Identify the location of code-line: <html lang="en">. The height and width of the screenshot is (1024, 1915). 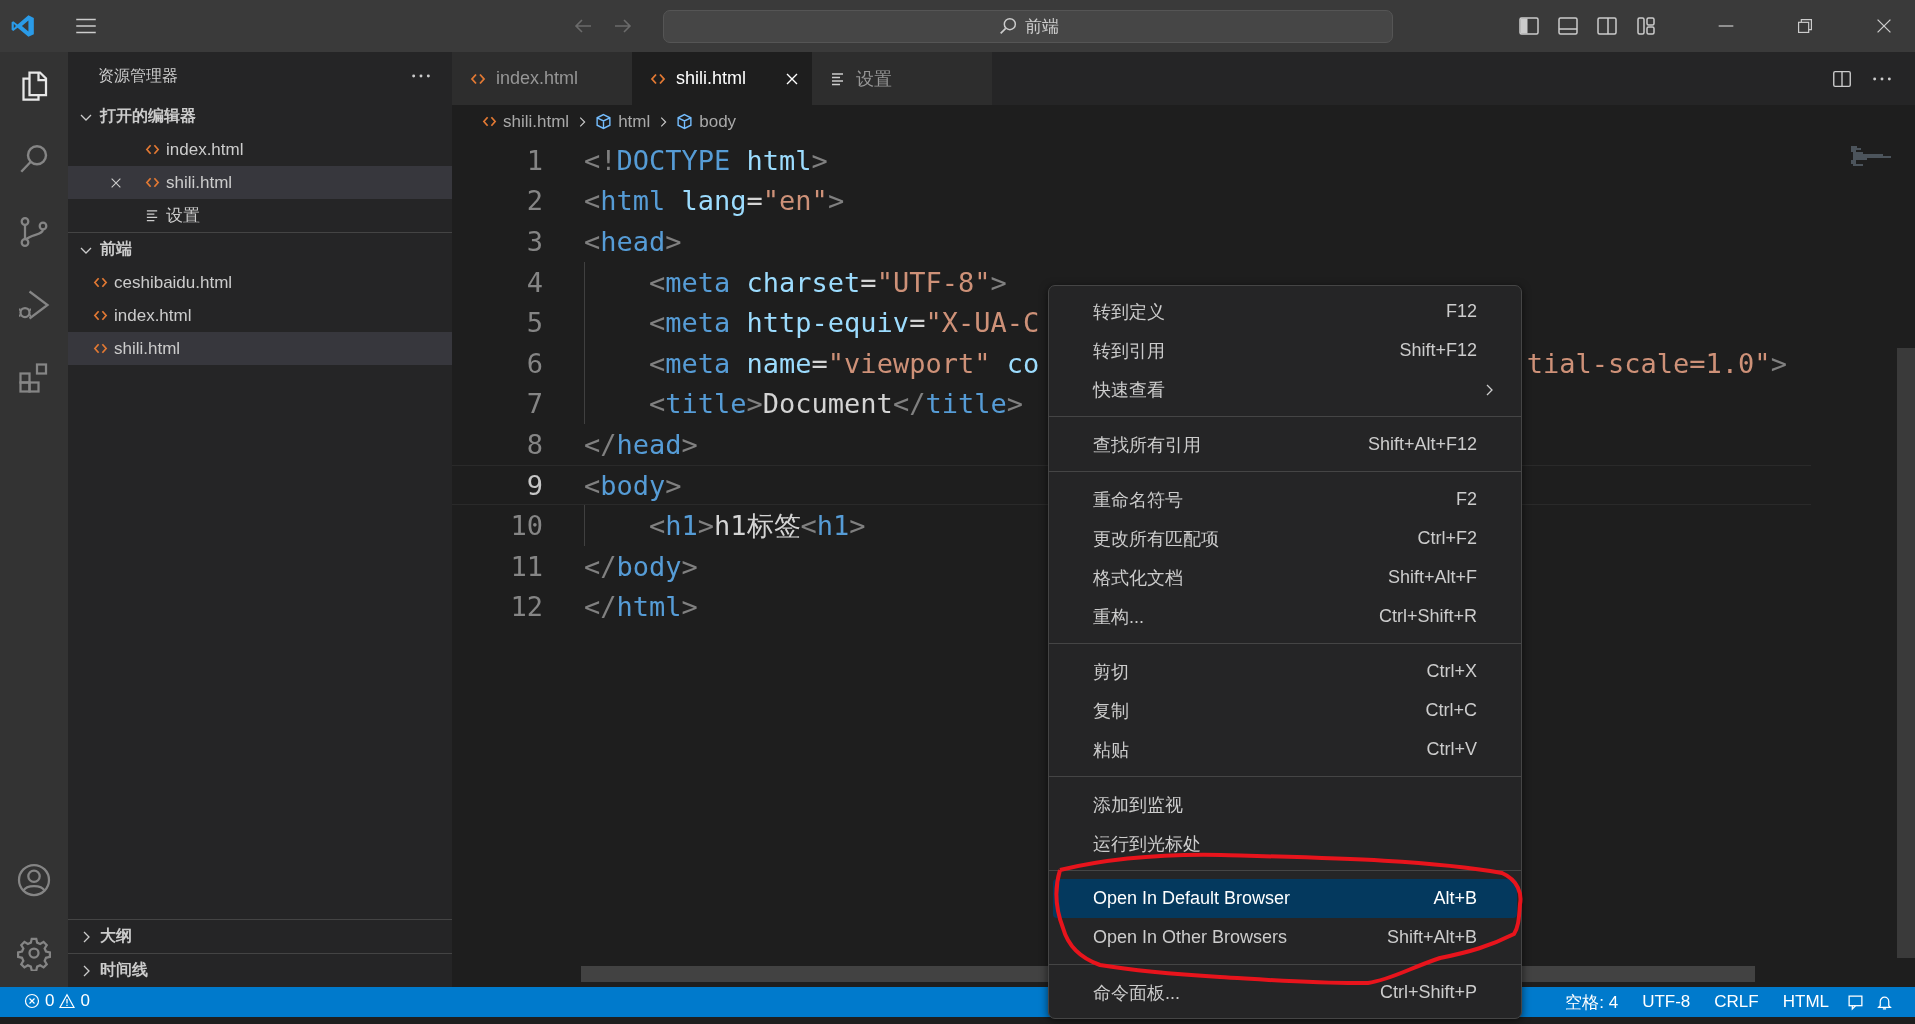
(714, 201).